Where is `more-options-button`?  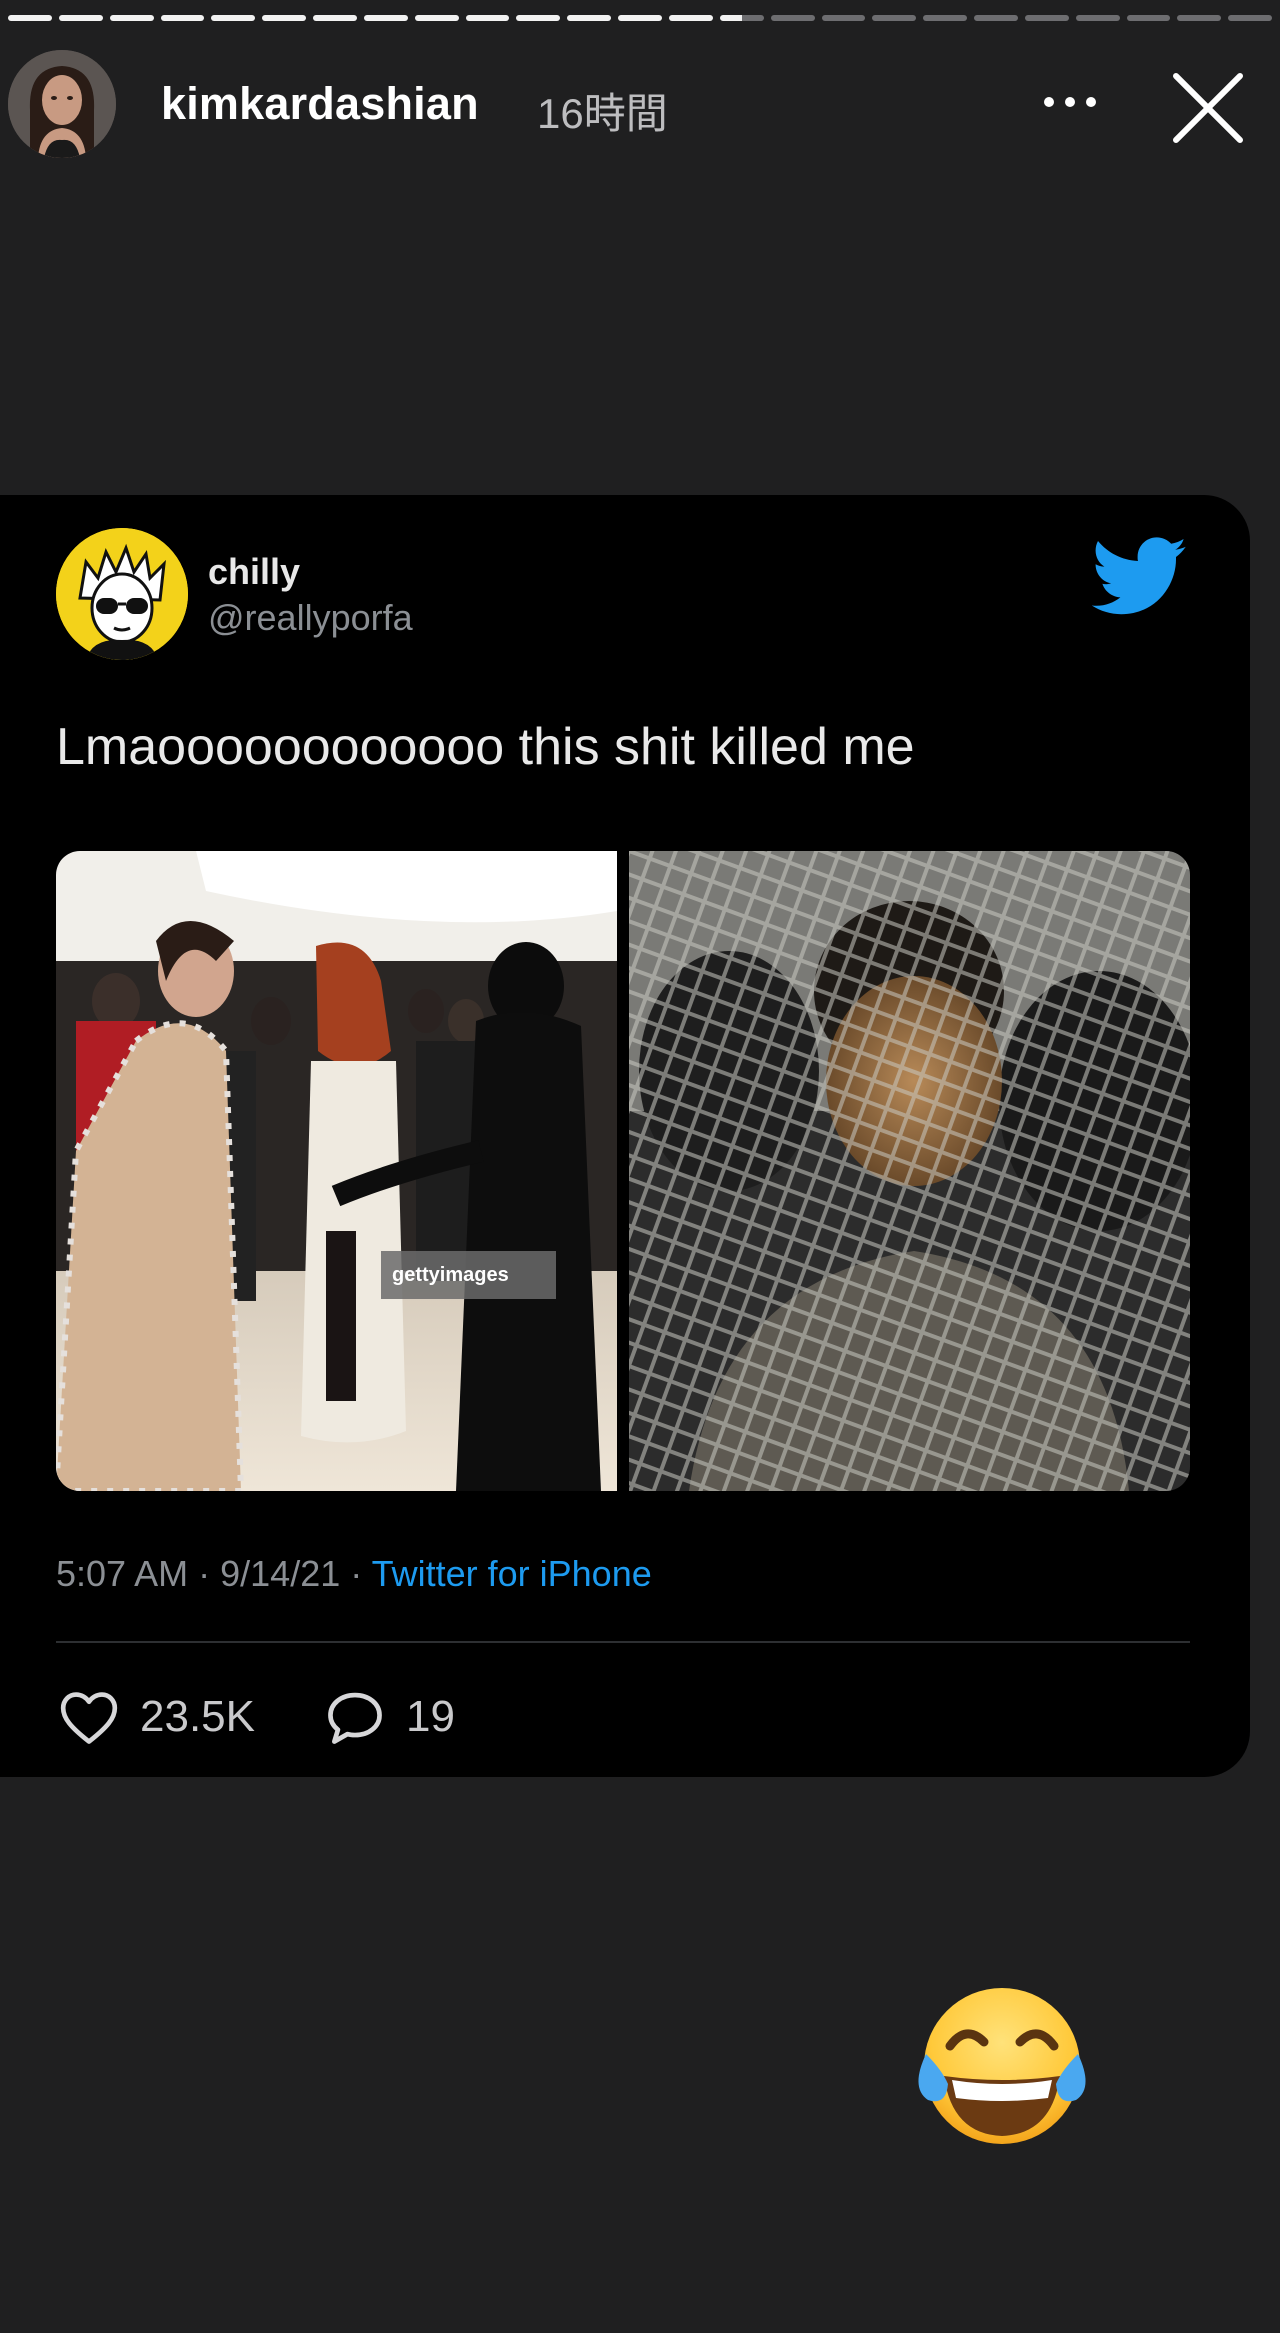
more-options-button is located at coordinates (1070, 102).